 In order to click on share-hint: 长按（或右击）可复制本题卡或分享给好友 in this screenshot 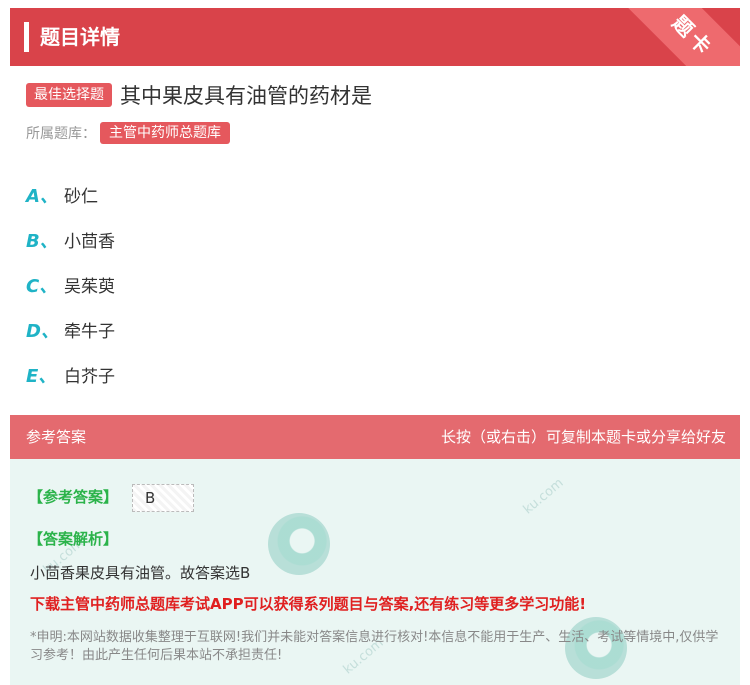, I will do `click(583, 437)`.